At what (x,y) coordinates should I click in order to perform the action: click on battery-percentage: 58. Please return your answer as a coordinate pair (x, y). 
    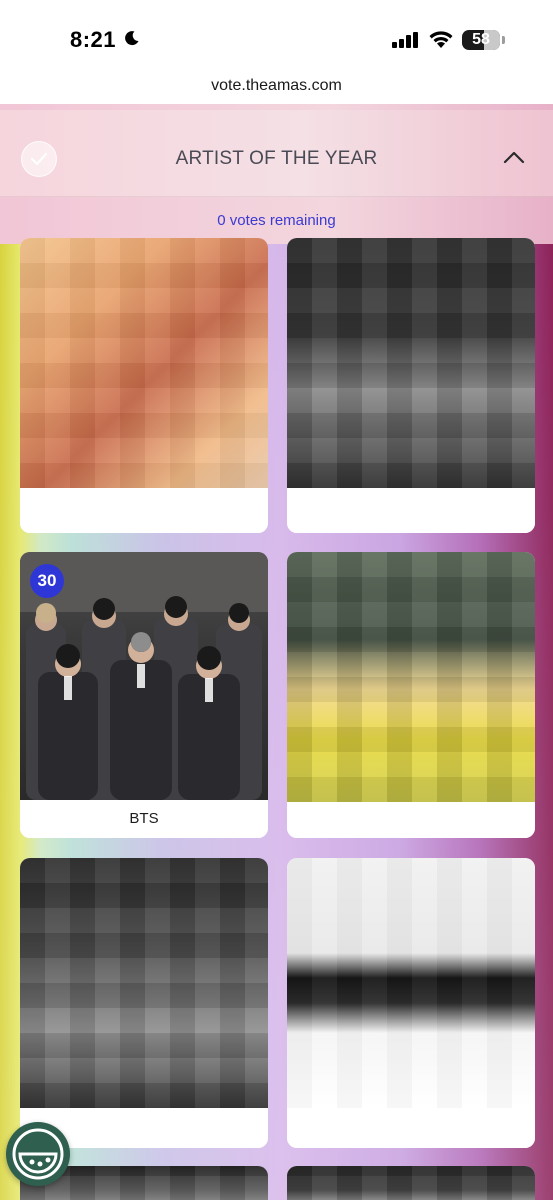
    Looking at the image, I should click on (481, 39).